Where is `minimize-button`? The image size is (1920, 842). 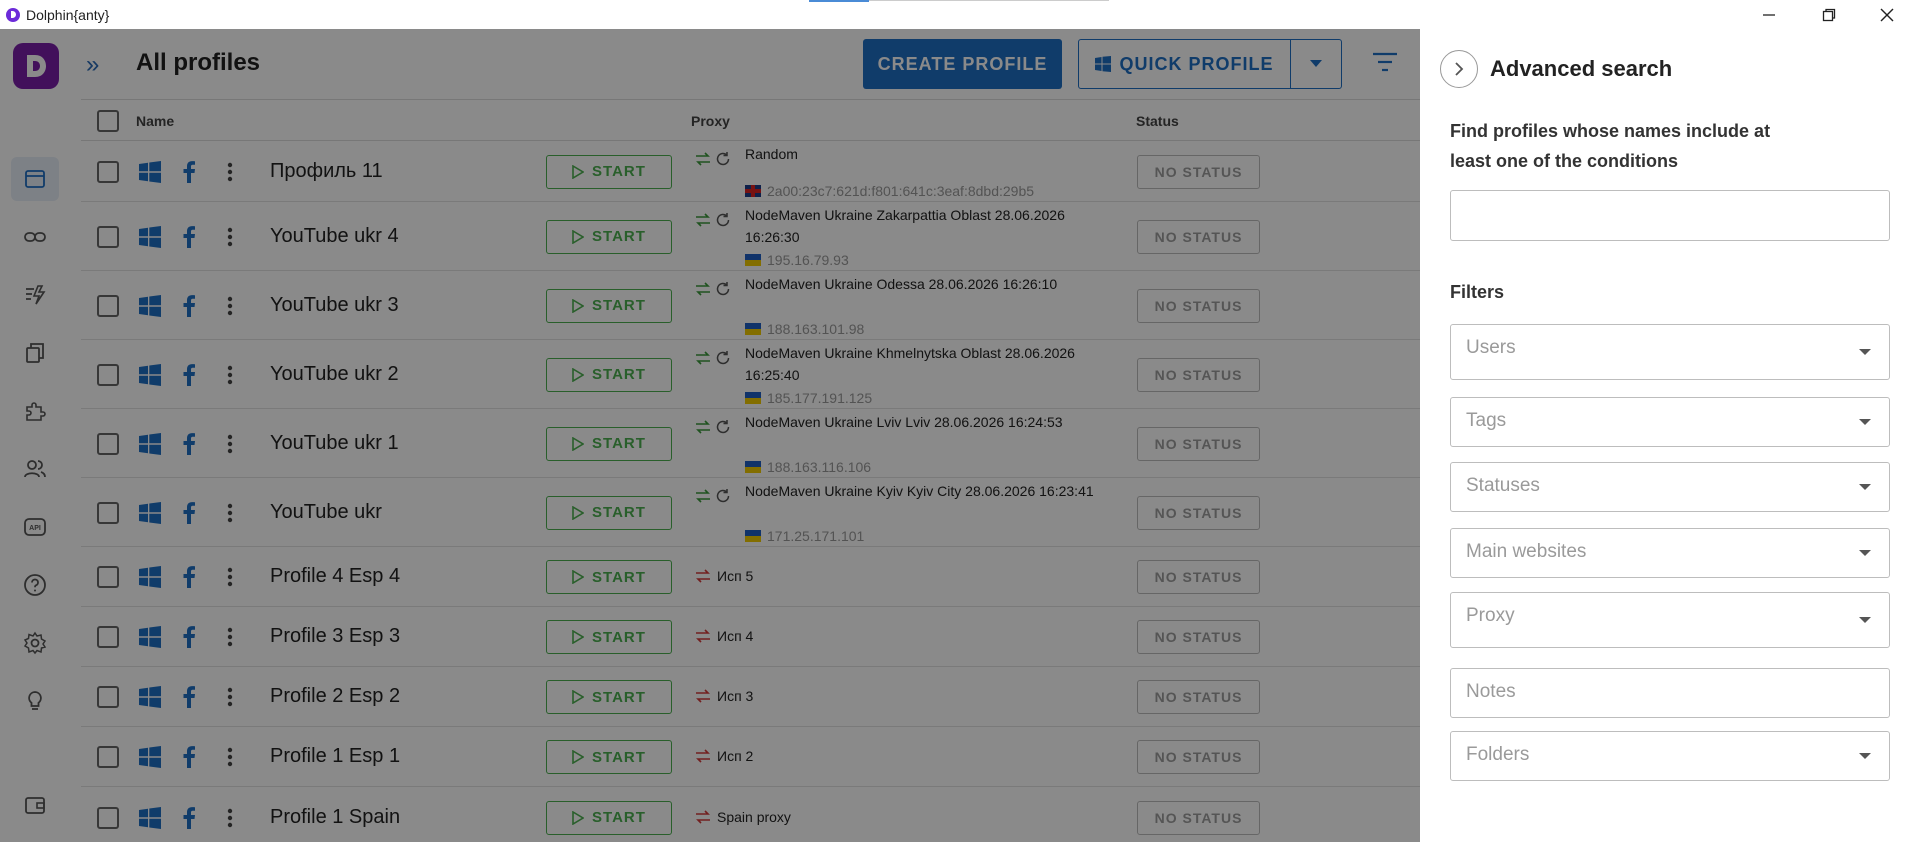 minimize-button is located at coordinates (1769, 14).